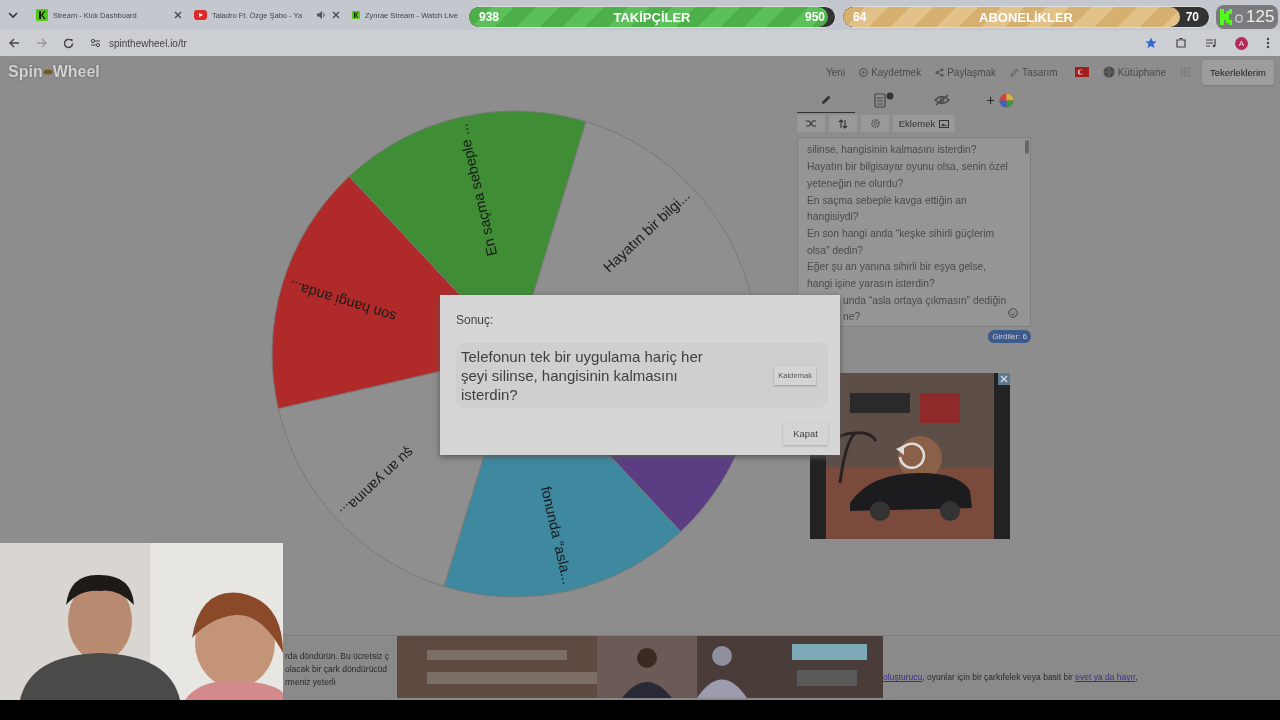  What do you see at coordinates (13, 15) in the screenshot?
I see `chevron-icon` at bounding box center [13, 15].